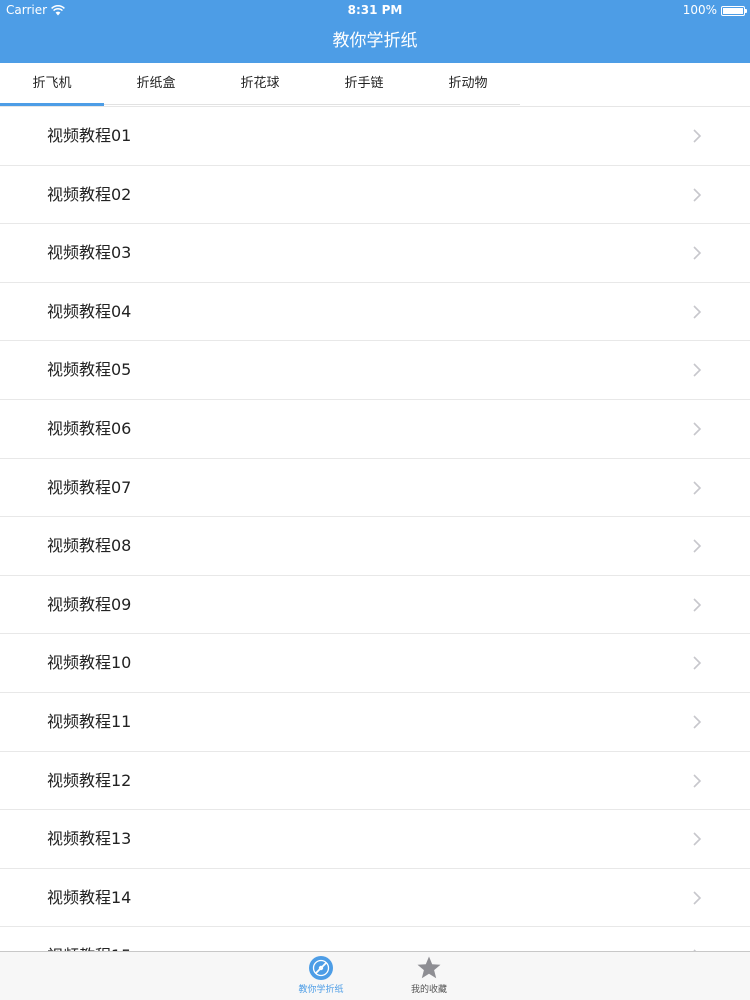 Image resolution: width=750 pixels, height=1000 pixels. I want to click on list-item-label: 视频教程09, so click(89, 604).